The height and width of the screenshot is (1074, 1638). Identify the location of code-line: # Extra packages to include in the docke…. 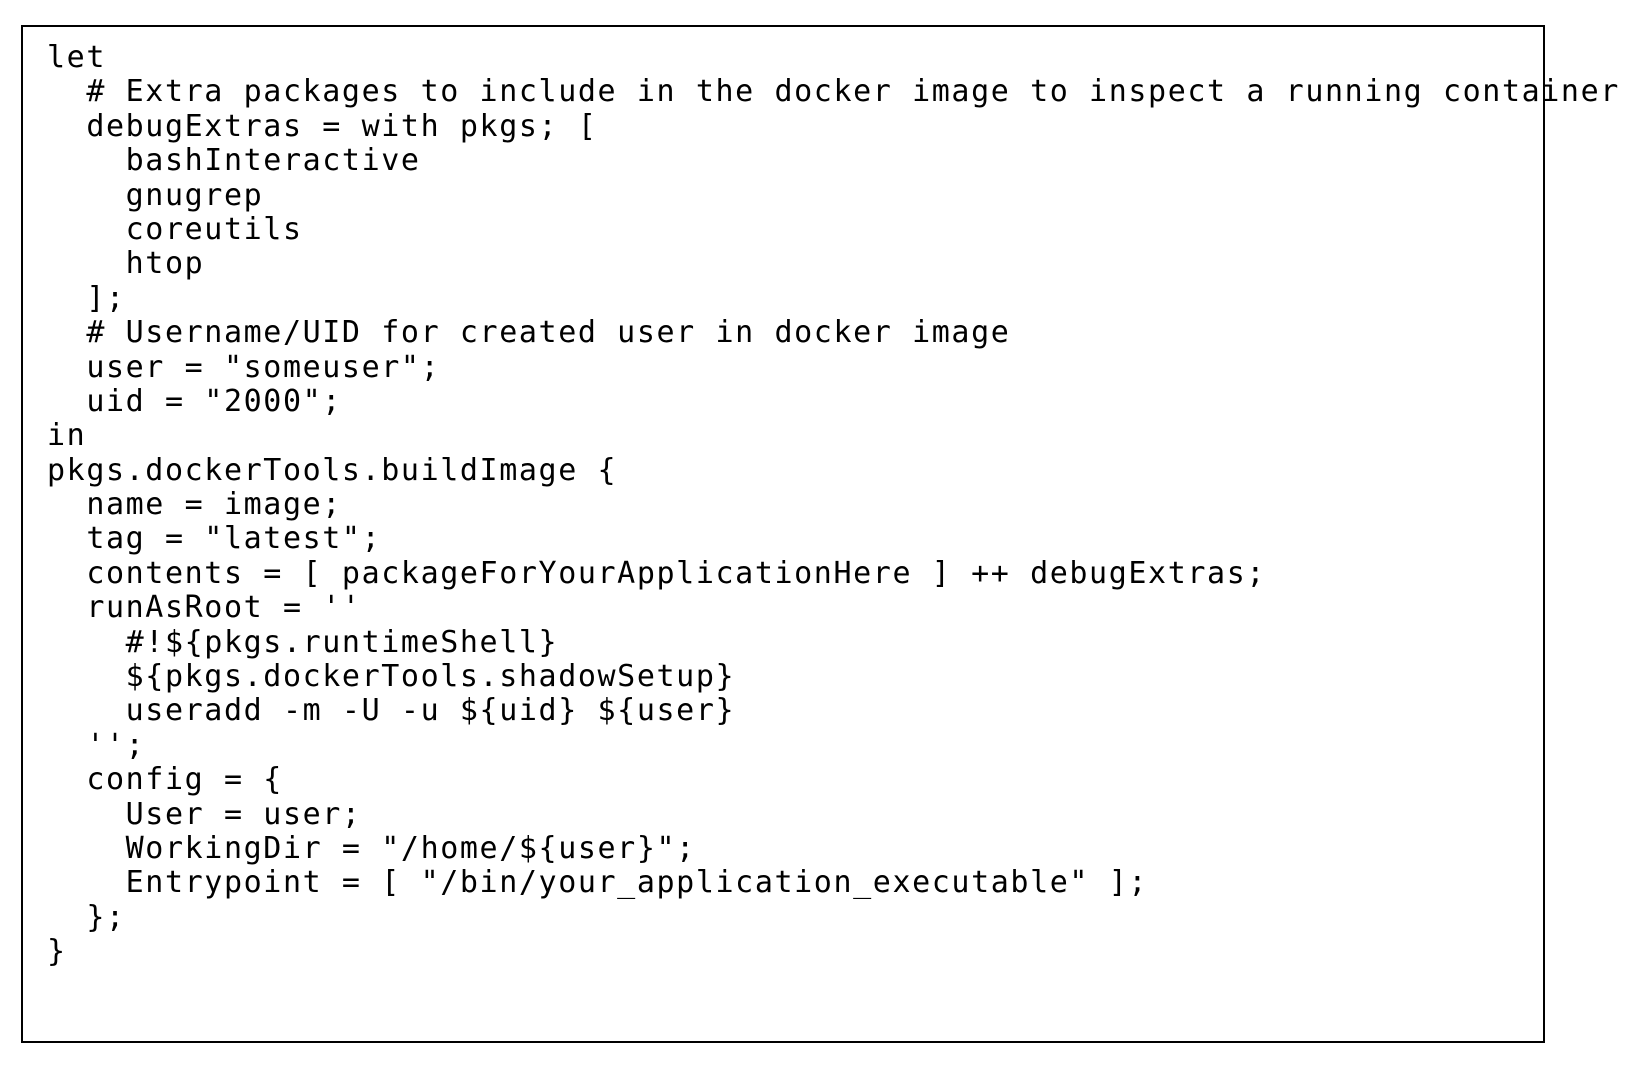
(833, 92).